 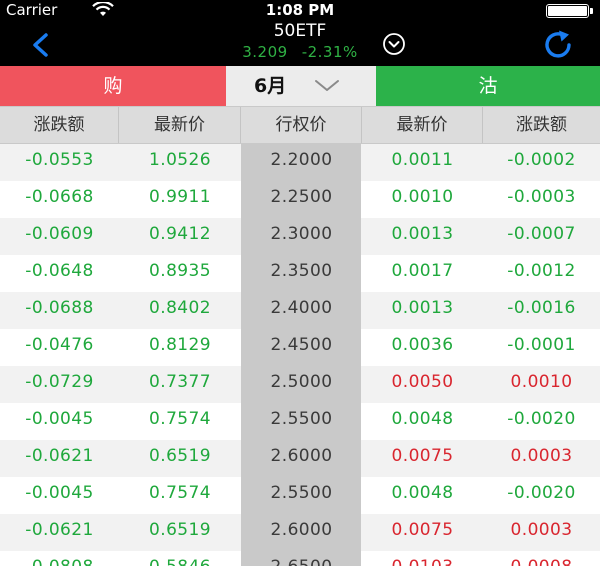 I want to click on status-bar: Carrier 1:08 PM, so click(x=300, y=10).